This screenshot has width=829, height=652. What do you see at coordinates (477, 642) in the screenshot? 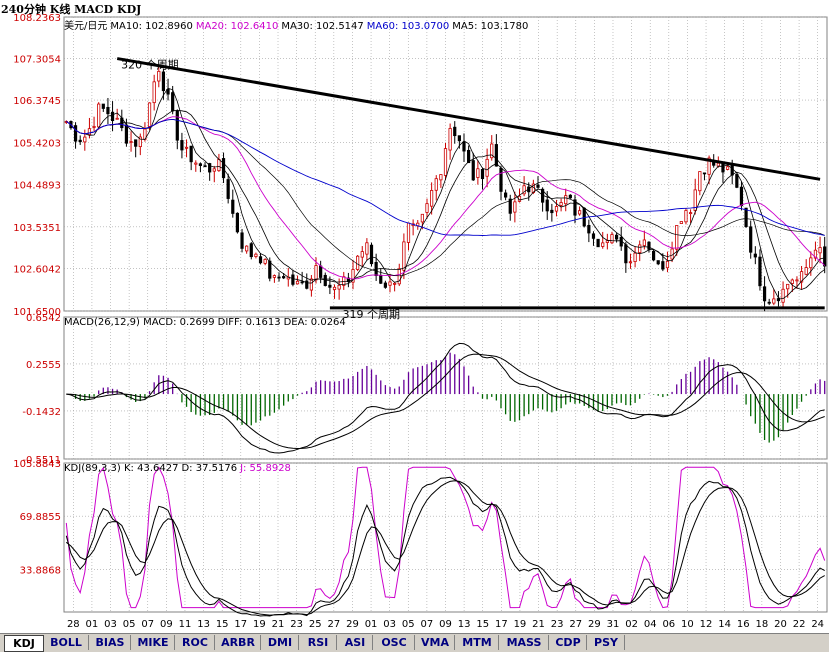
I see `tab-mtm: MTM` at bounding box center [477, 642].